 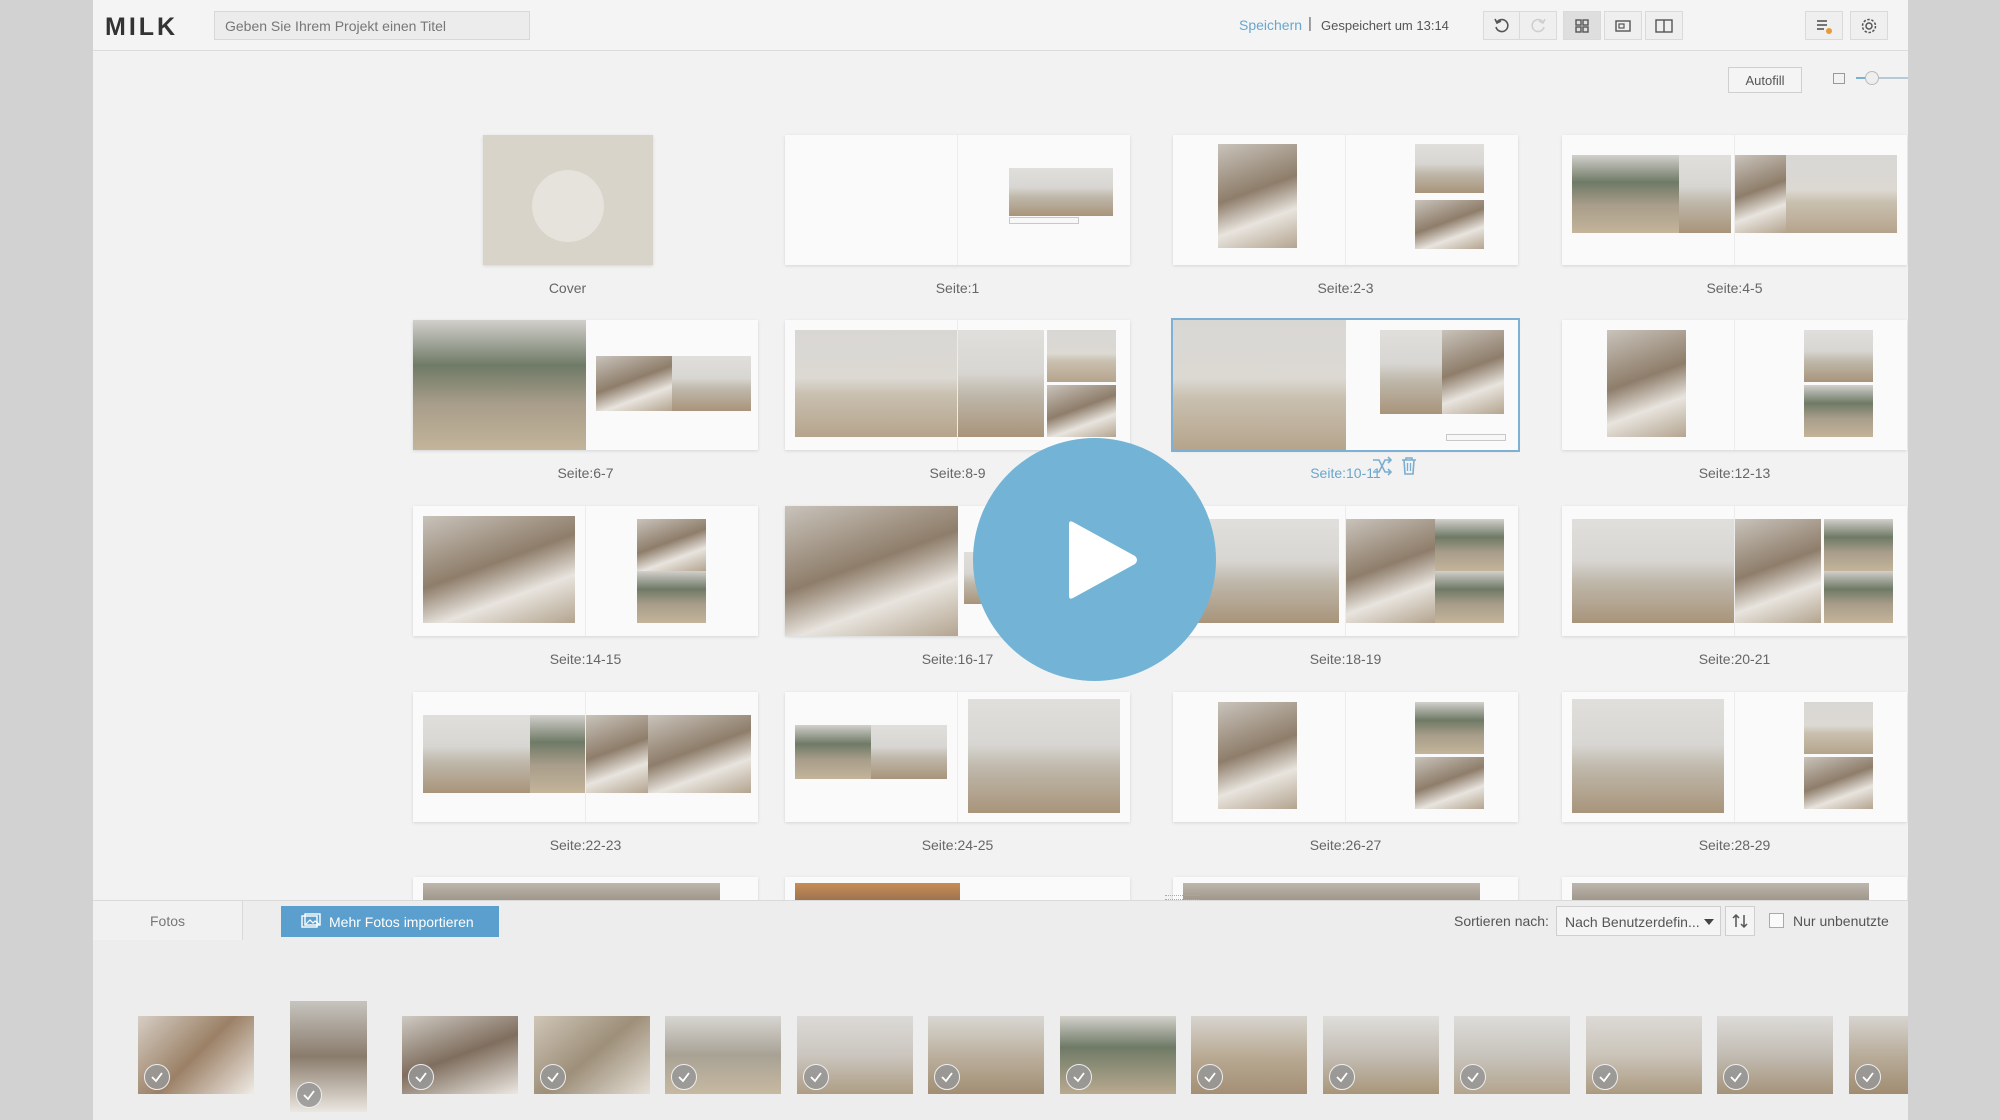 I want to click on redo-button, so click(x=1538, y=25).